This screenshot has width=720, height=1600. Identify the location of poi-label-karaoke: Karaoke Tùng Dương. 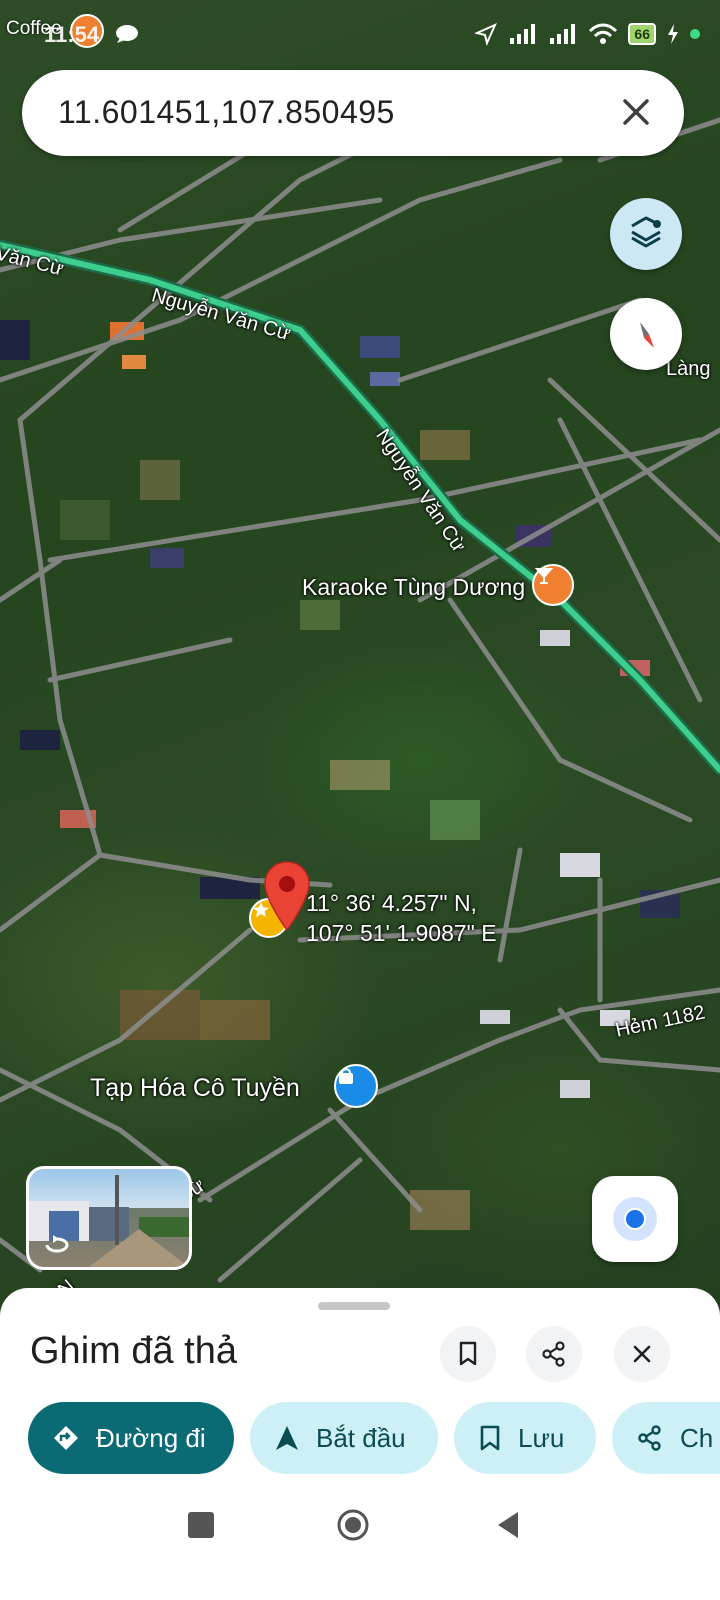
(413, 587).